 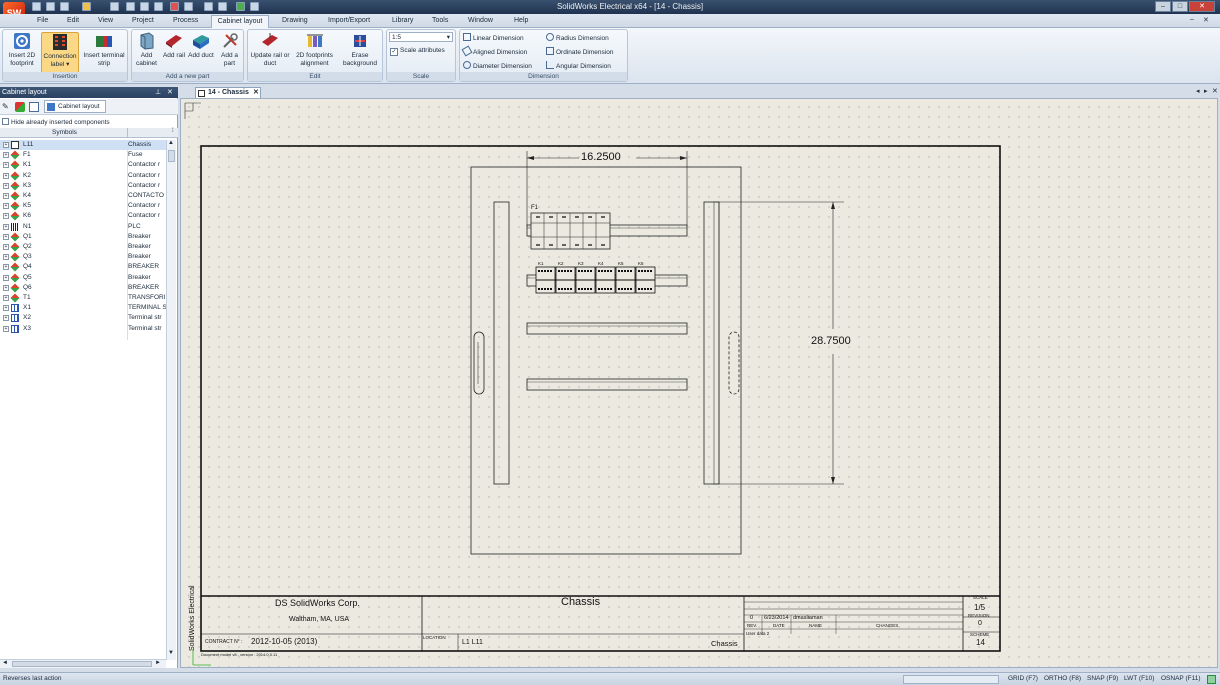 I want to click on right-duct, so click(x=711, y=343).